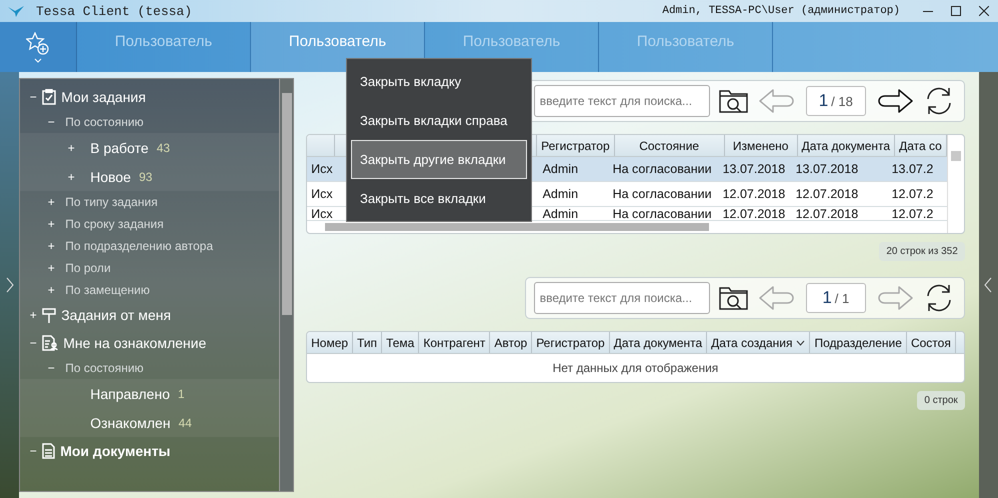 This screenshot has width=998, height=498. I want to click on column-header: Дата со, so click(921, 145).